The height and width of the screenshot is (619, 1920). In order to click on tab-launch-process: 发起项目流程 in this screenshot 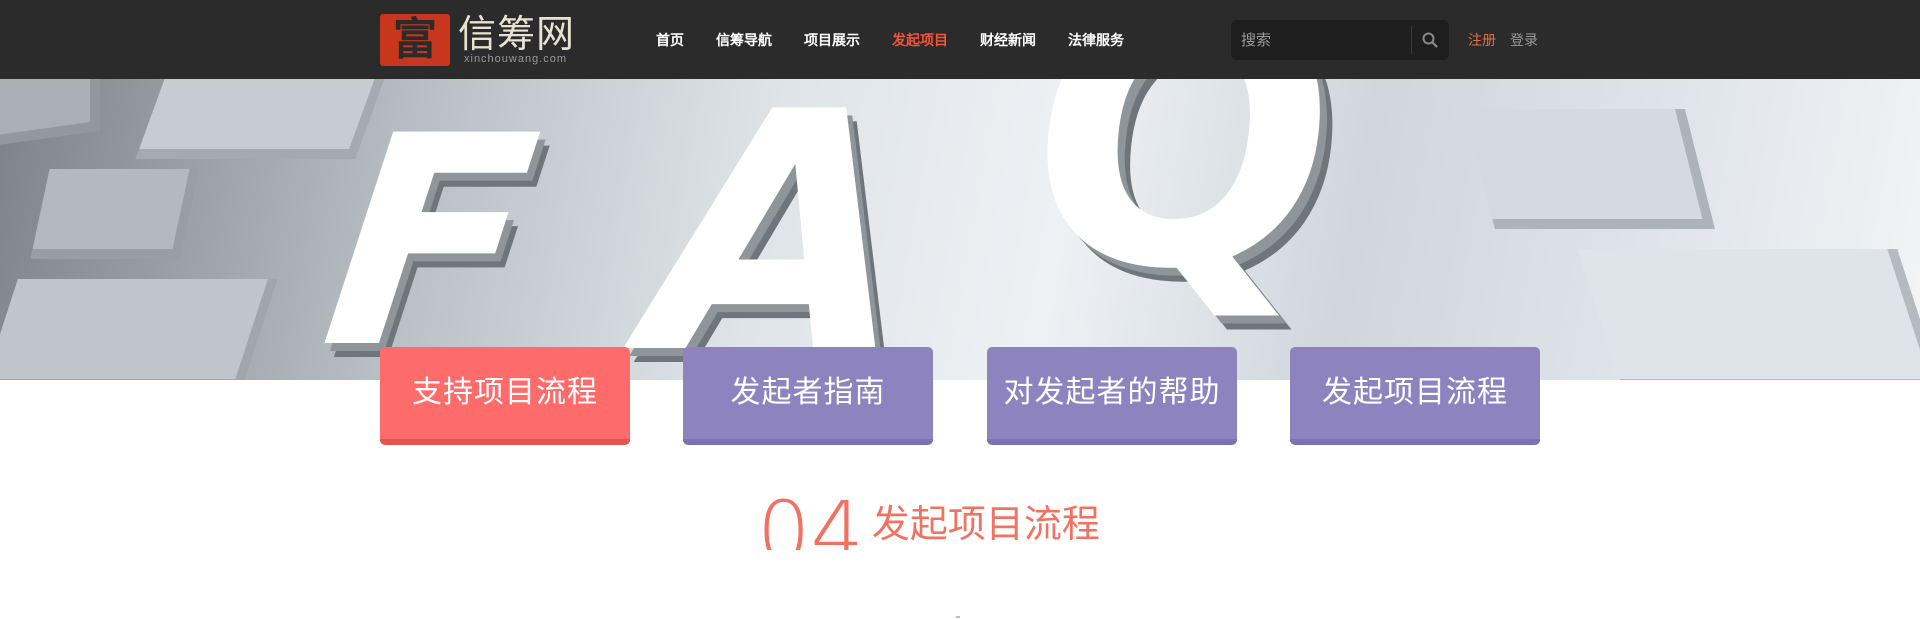, I will do `click(1415, 396)`.